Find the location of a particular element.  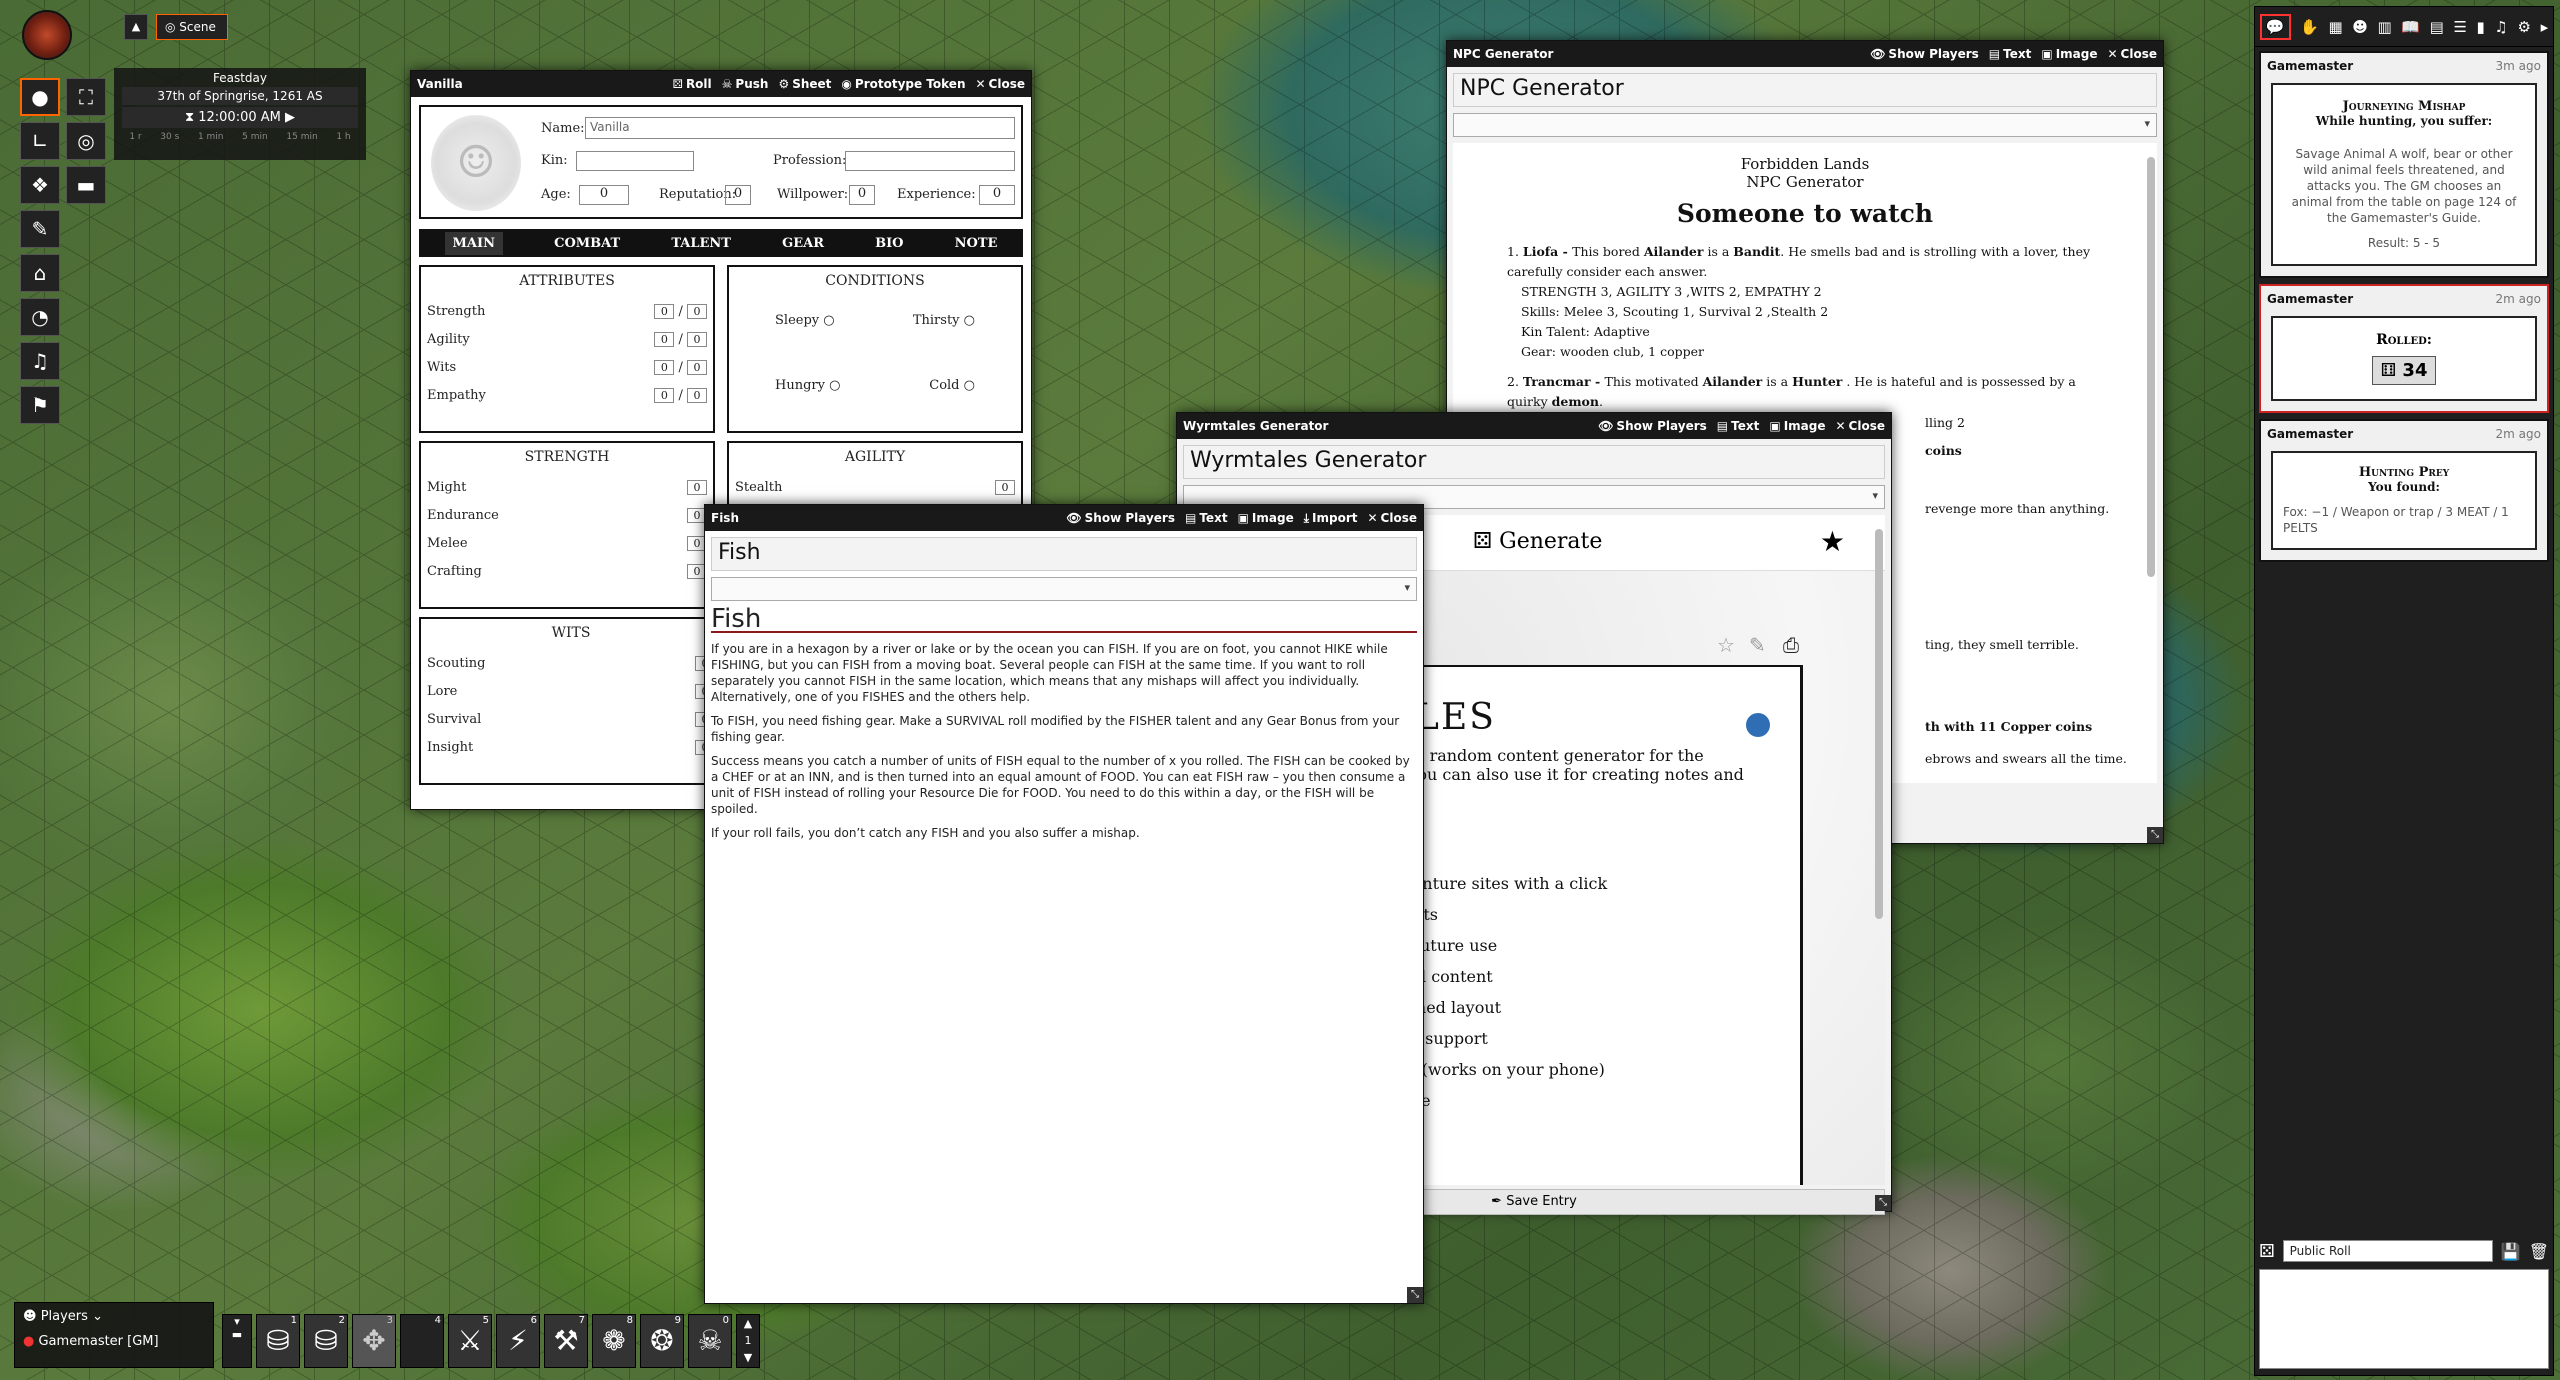

temple-icon: ⌂ is located at coordinates (40, 273).